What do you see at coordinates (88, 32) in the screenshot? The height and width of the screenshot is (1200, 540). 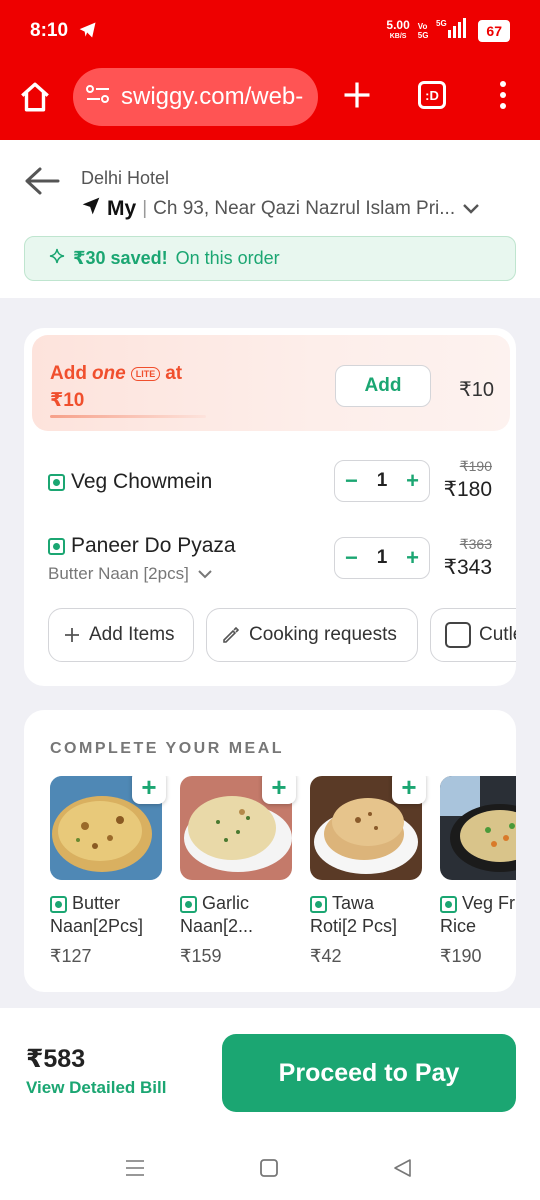 I see `telegram-icon` at bounding box center [88, 32].